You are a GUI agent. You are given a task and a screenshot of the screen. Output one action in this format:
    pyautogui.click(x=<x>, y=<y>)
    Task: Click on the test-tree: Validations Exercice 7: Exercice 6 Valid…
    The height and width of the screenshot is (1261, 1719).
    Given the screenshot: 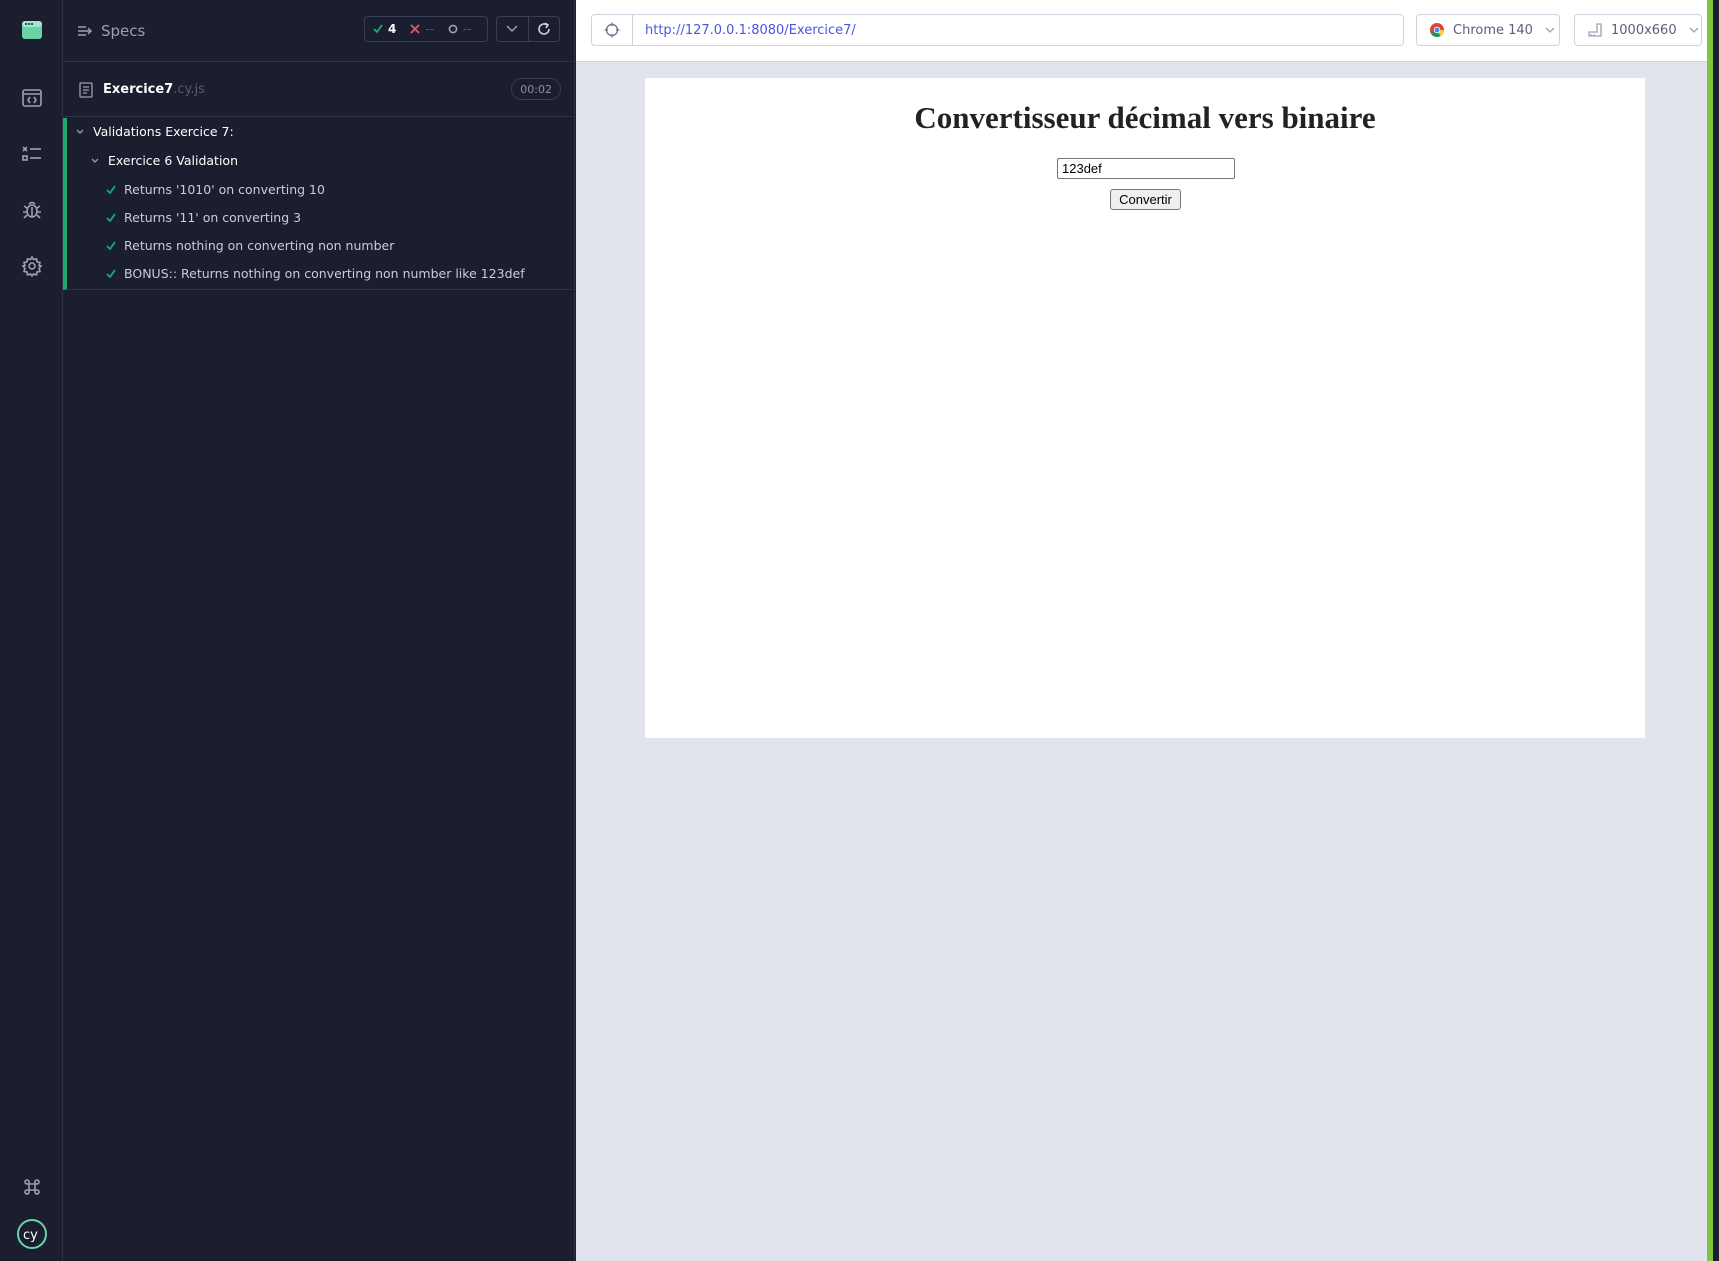 What is the action you would take?
    pyautogui.click(x=319, y=204)
    